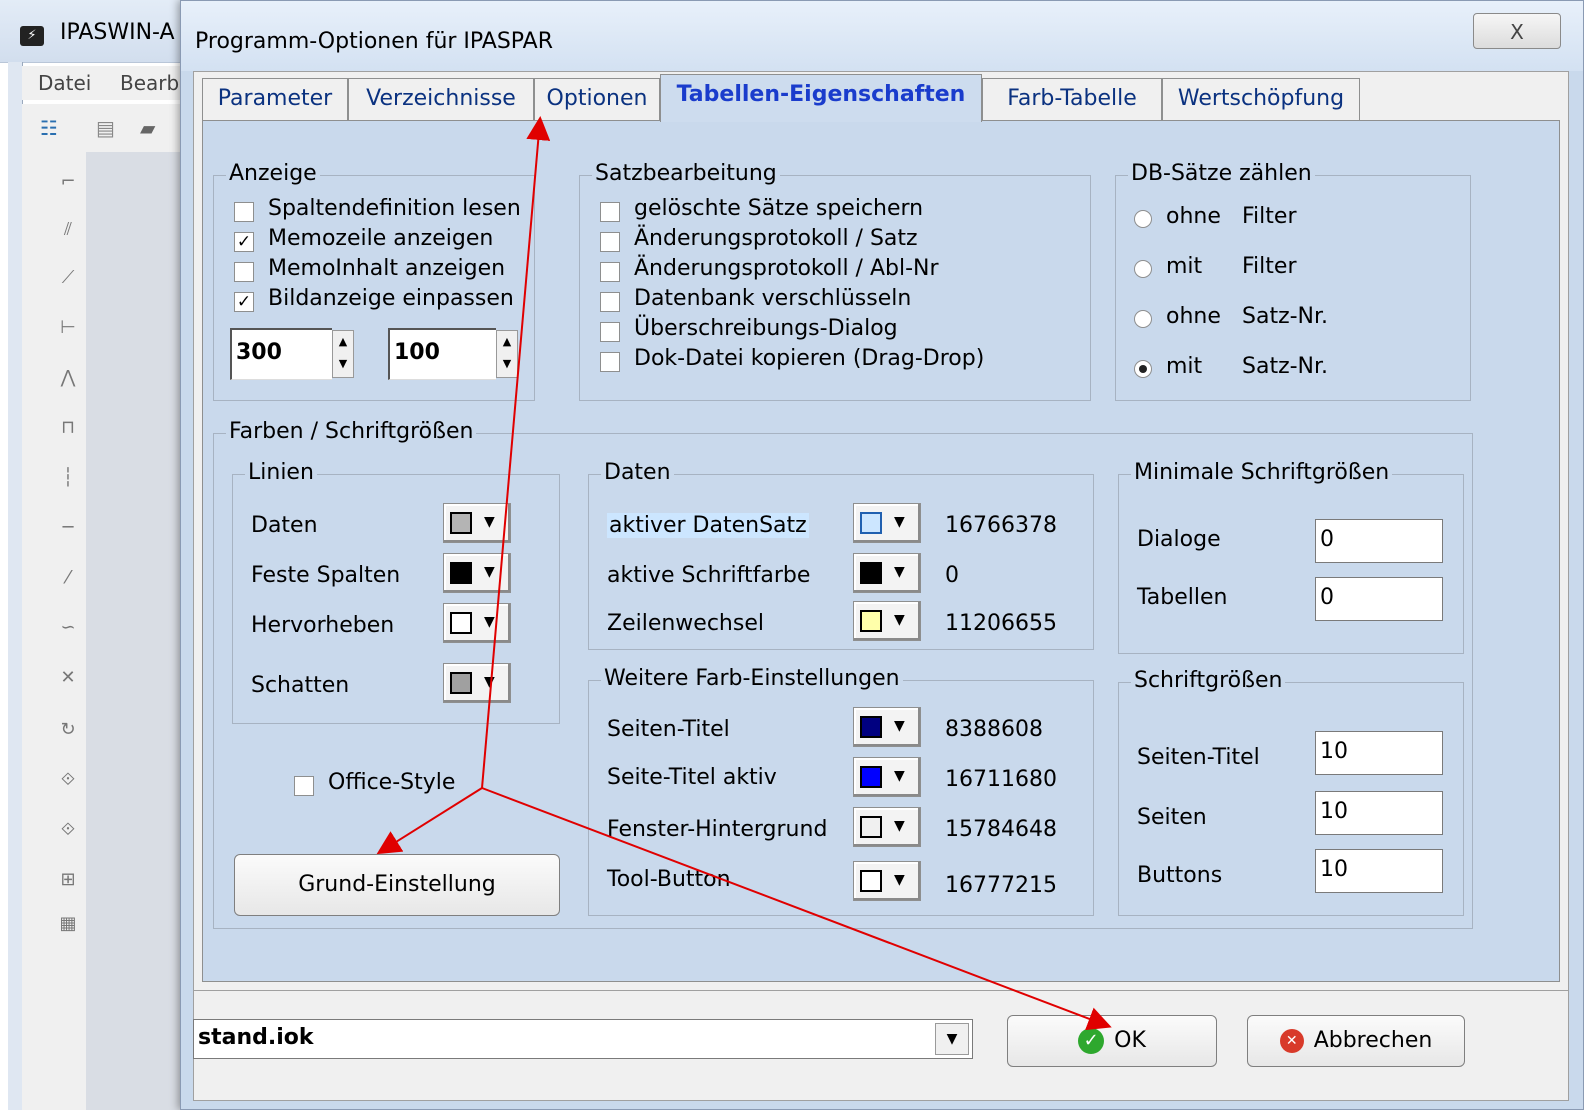  Describe the element at coordinates (821, 98) in the screenshot. I see `tab-tabellen-eigenschaften: Tabellen-Eigenschaften` at that location.